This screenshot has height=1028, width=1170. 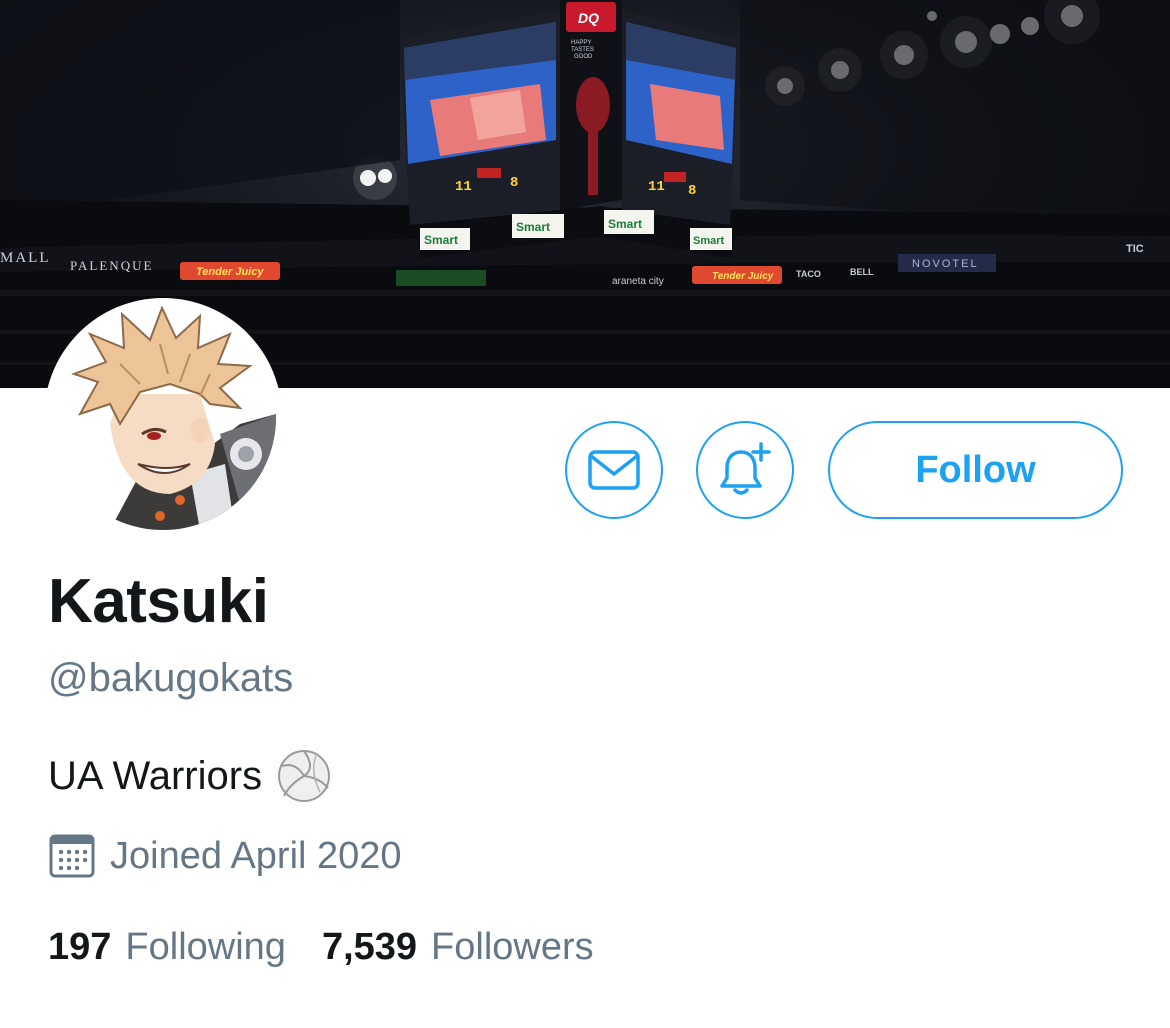 I want to click on envelope-icon, so click(x=614, y=470).